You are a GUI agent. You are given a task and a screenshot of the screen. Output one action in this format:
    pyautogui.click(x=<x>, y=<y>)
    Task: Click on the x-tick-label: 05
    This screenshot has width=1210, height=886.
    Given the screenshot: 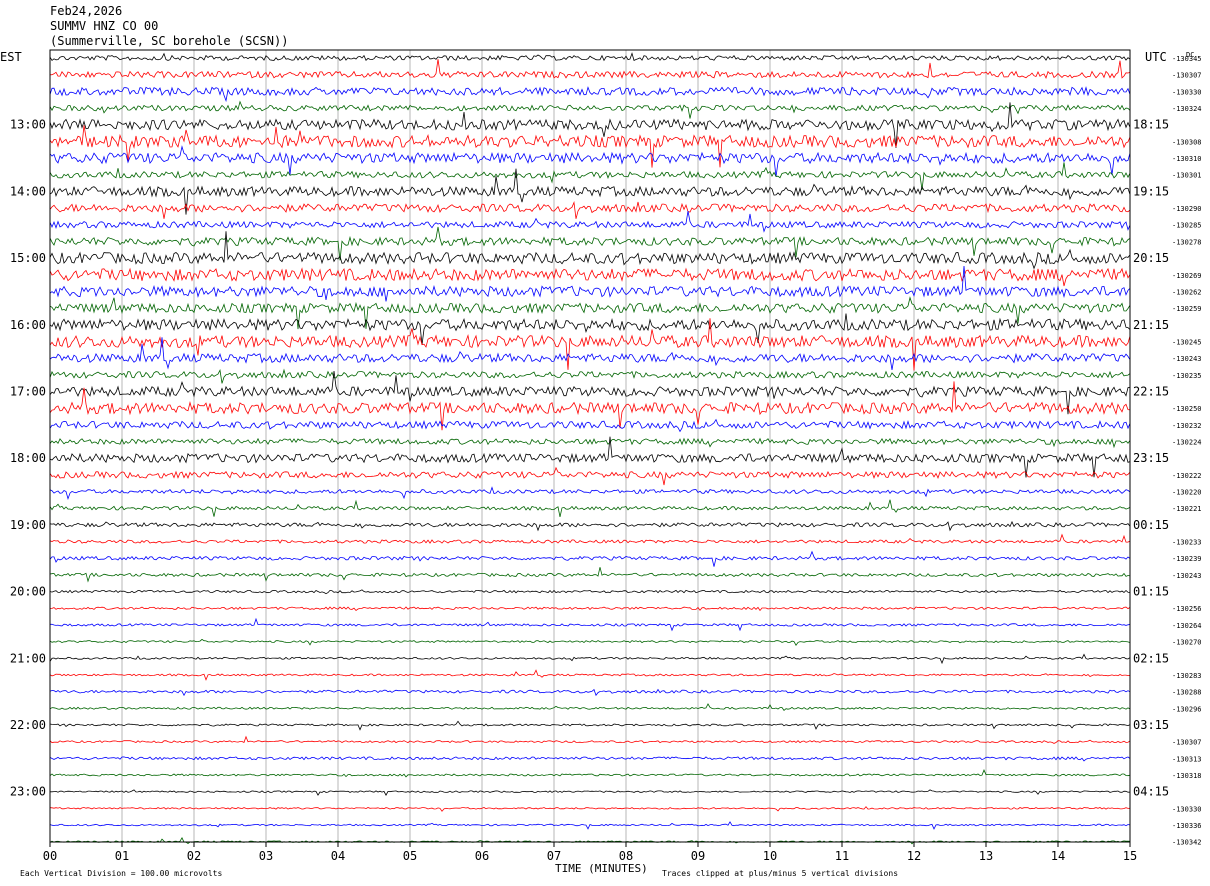 What is the action you would take?
    pyautogui.click(x=410, y=856)
    